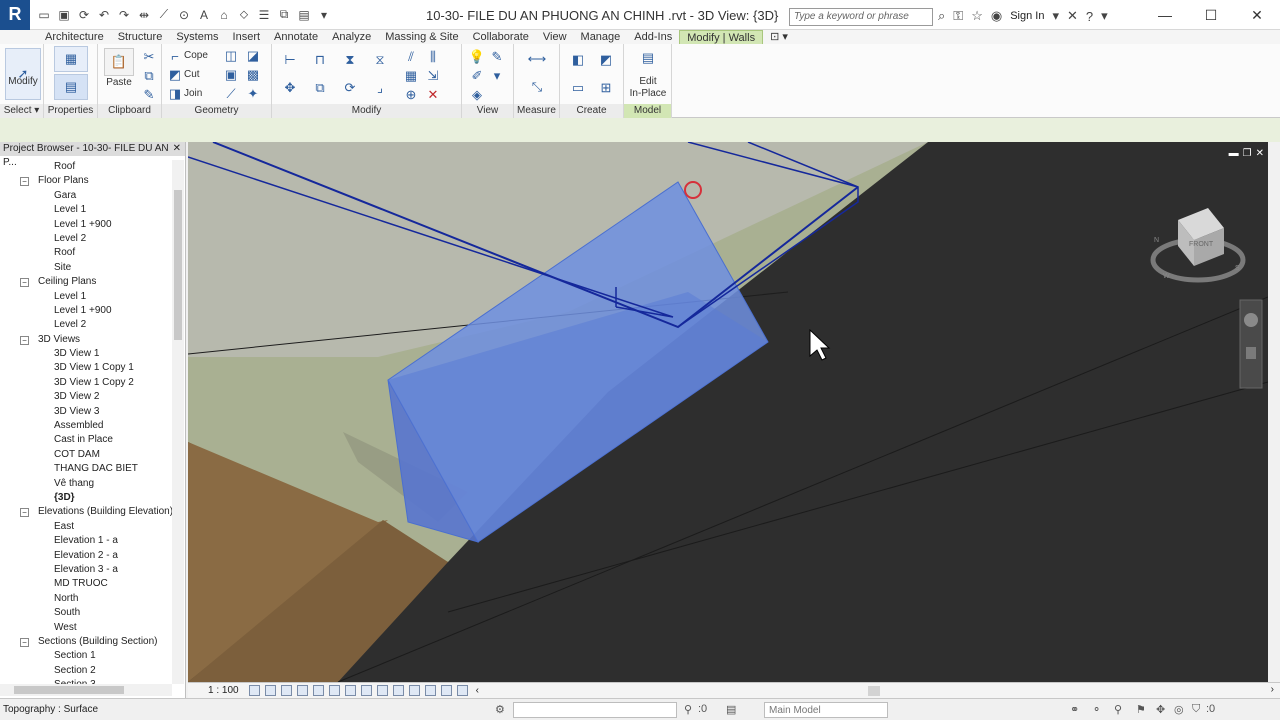 The height and width of the screenshot is (720, 1280). What do you see at coordinates (421, 37) in the screenshot?
I see `tab-massing-site: Massing & Site` at bounding box center [421, 37].